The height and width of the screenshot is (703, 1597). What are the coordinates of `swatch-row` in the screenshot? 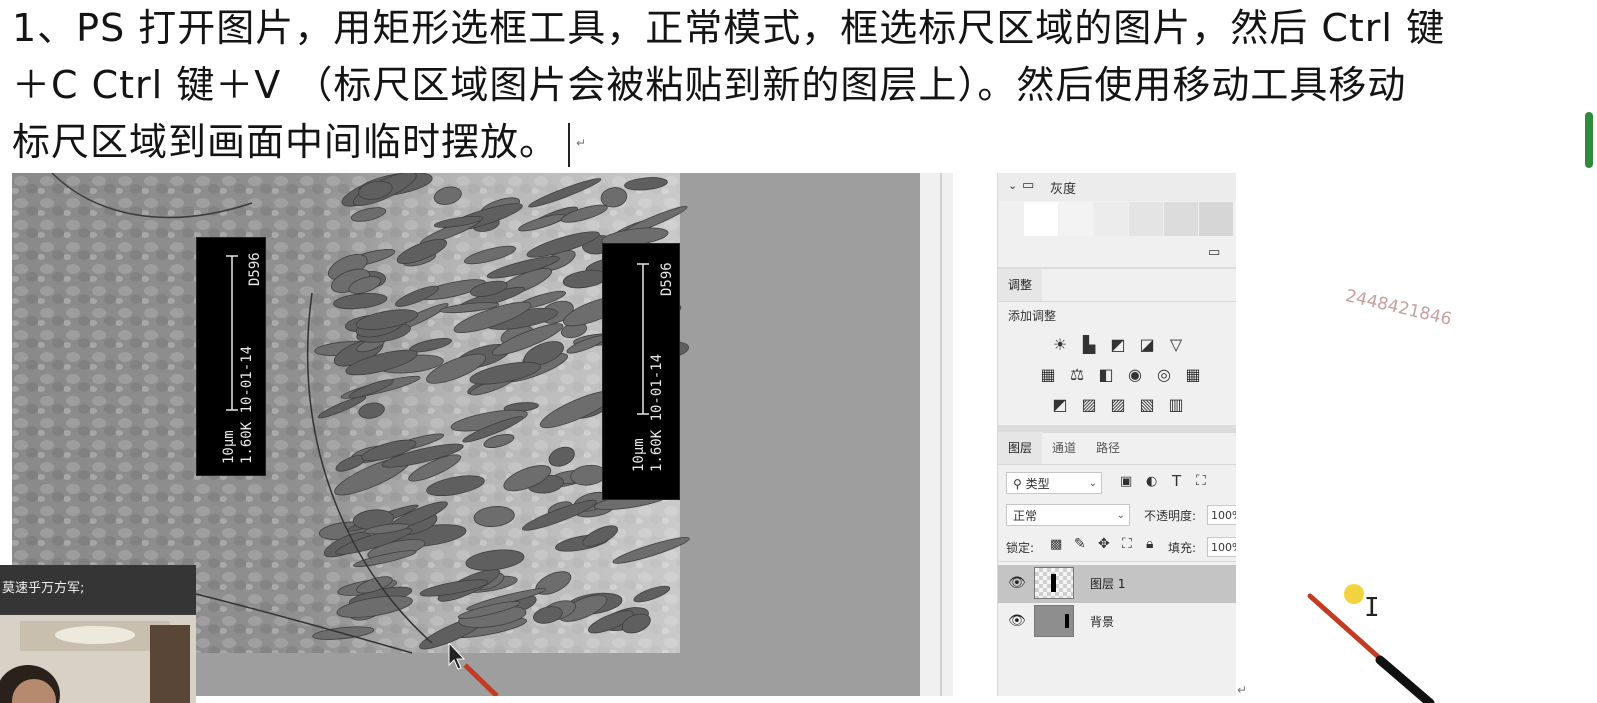 It's located at (1117, 220).